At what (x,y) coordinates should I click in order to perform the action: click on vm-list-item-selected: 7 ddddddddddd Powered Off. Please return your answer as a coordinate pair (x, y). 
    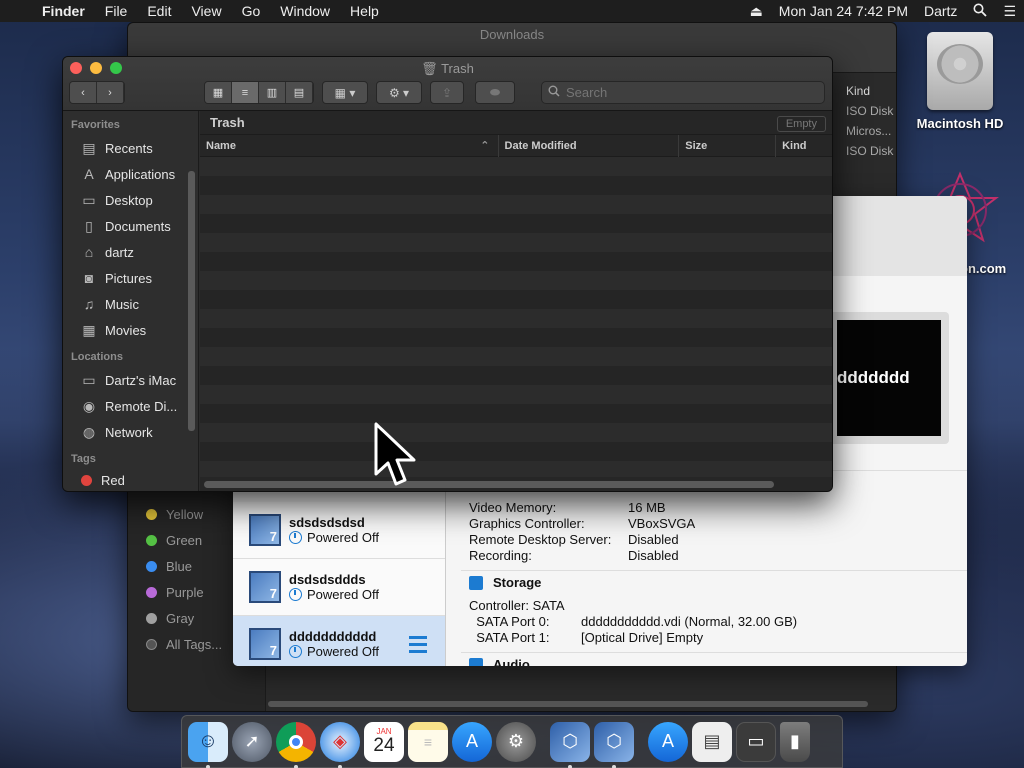
    Looking at the image, I should click on (339, 641).